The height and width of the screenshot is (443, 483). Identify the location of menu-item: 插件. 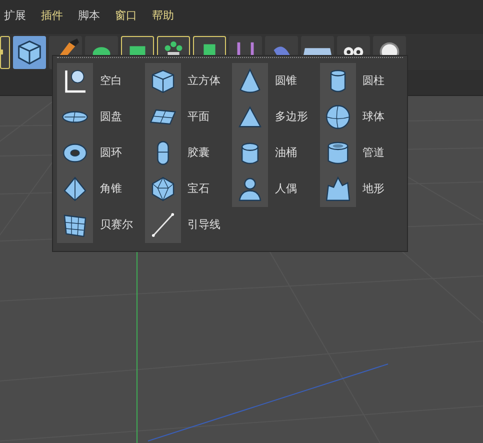
(52, 16).